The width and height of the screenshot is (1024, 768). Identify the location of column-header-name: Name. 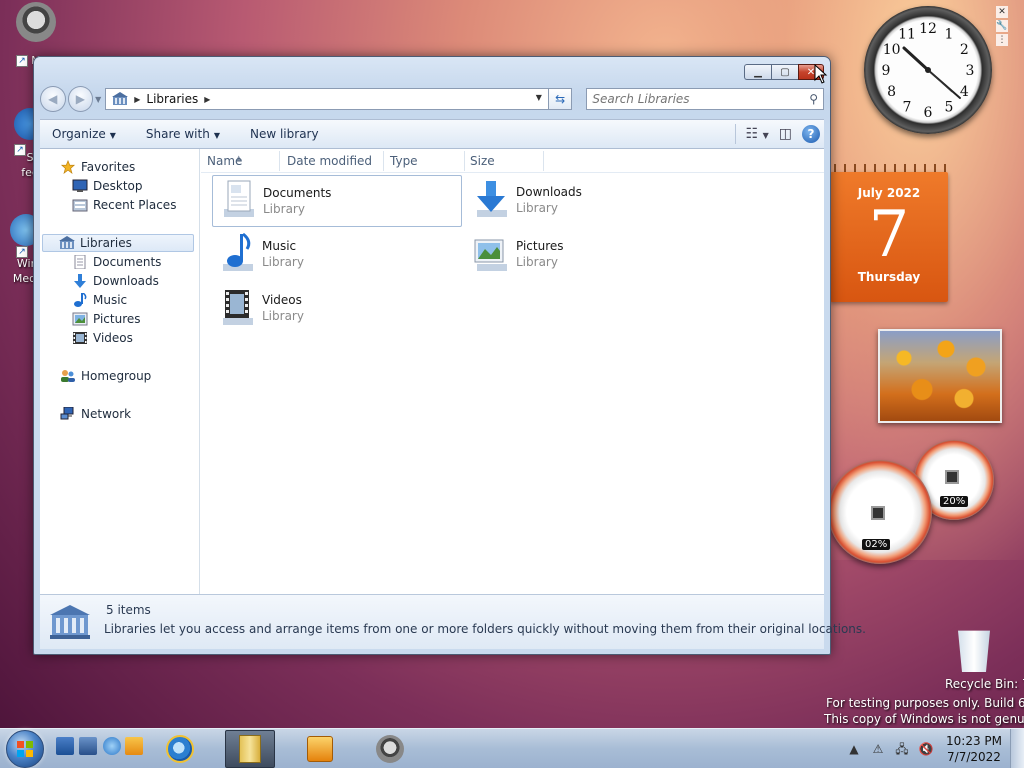
(224, 161).